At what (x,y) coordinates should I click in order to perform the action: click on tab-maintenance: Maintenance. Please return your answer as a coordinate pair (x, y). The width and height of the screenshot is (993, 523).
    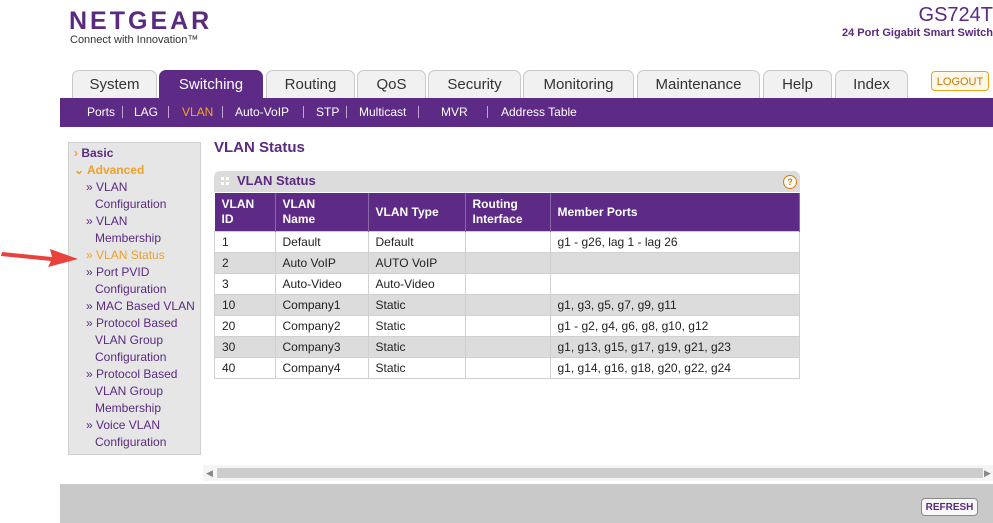
    Looking at the image, I should click on (698, 84).